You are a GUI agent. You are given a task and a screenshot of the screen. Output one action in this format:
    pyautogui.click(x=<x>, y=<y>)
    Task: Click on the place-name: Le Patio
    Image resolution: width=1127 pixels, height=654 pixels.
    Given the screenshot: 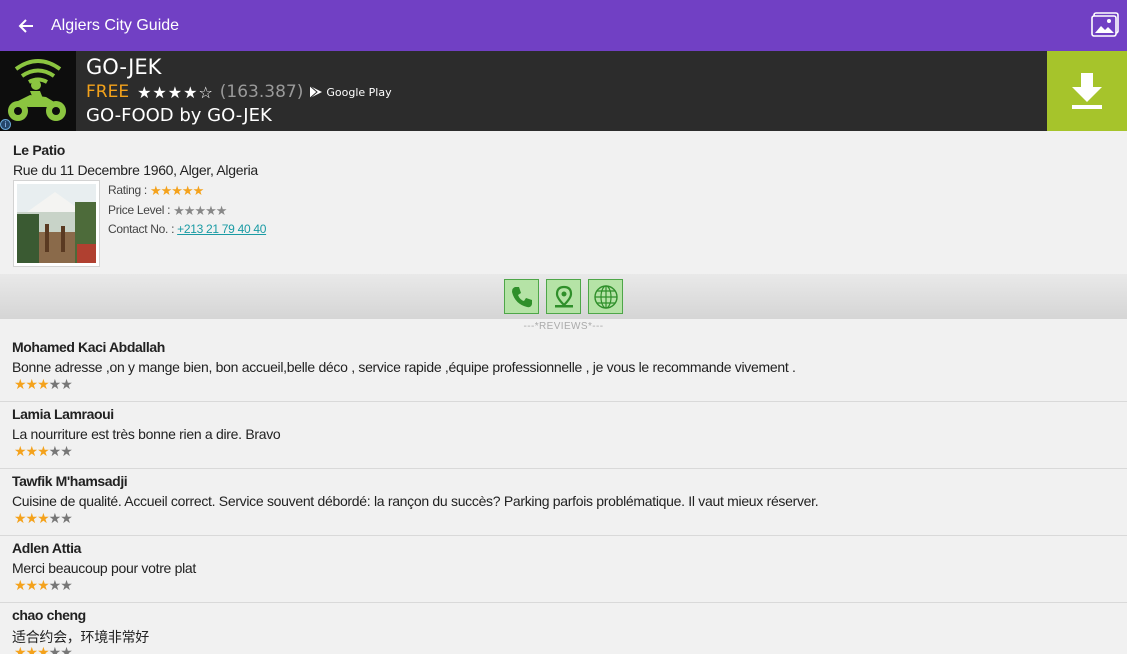 What is the action you would take?
    pyautogui.click(x=39, y=150)
    